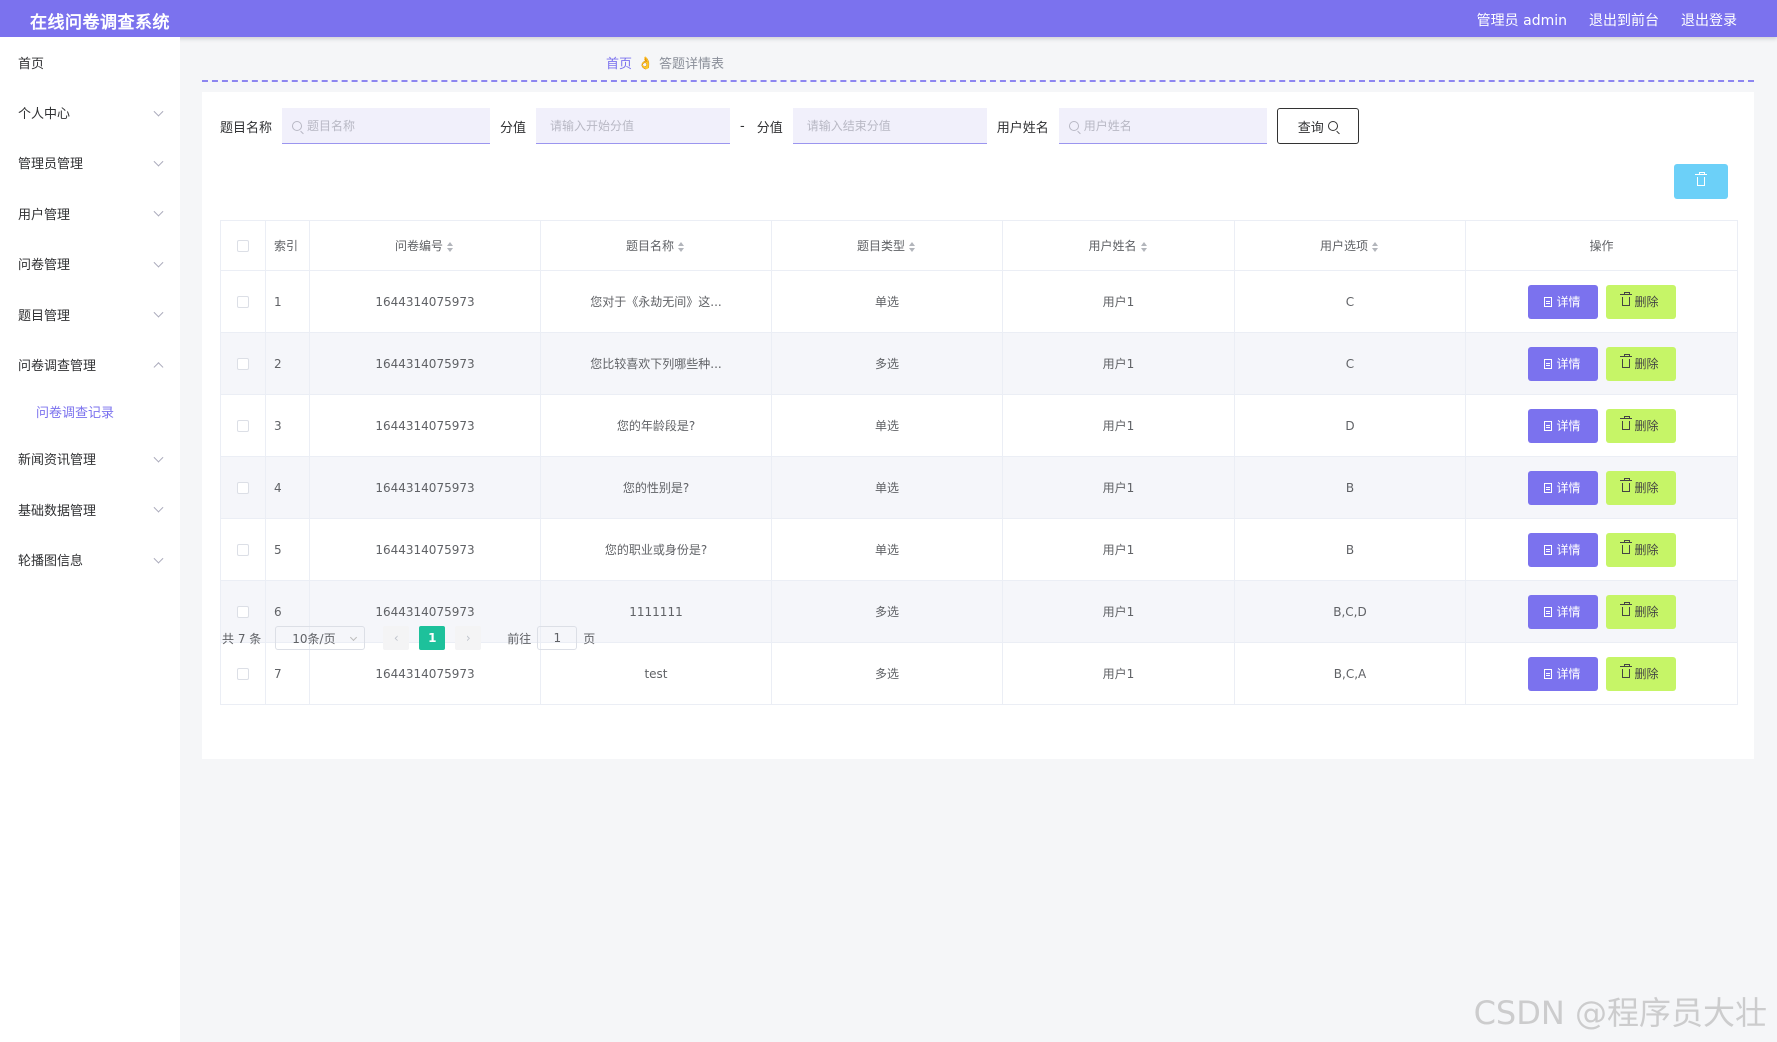 The image size is (1777, 1042). I want to click on page-size-value: 10条/页, so click(314, 638).